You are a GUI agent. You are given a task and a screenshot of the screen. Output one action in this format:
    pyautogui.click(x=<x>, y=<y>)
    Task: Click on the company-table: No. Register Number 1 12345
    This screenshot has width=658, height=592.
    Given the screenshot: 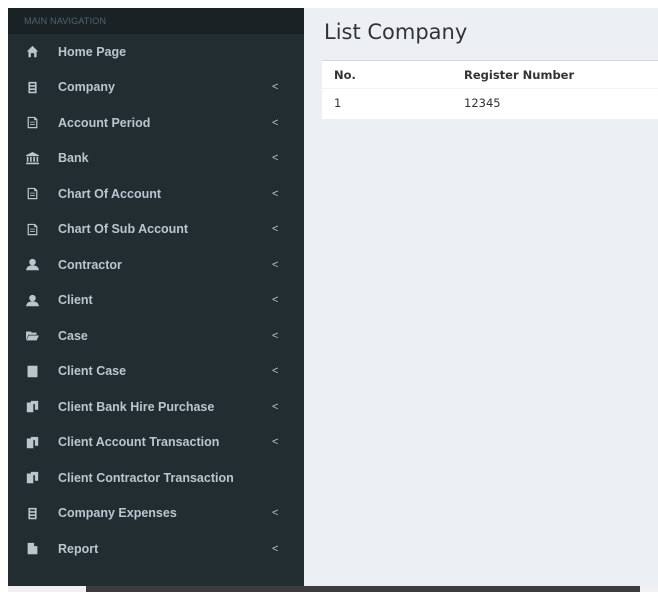 What is the action you would take?
    pyautogui.click(x=490, y=88)
    